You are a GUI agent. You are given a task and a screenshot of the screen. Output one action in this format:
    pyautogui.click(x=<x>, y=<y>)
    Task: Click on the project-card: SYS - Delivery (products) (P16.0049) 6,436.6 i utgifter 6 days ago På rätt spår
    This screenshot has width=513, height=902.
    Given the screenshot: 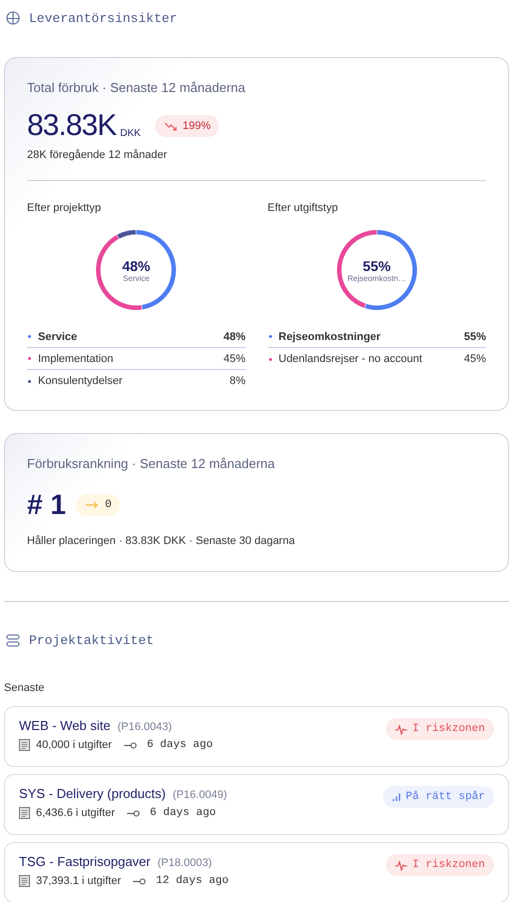 What is the action you would take?
    pyautogui.click(x=256, y=804)
    